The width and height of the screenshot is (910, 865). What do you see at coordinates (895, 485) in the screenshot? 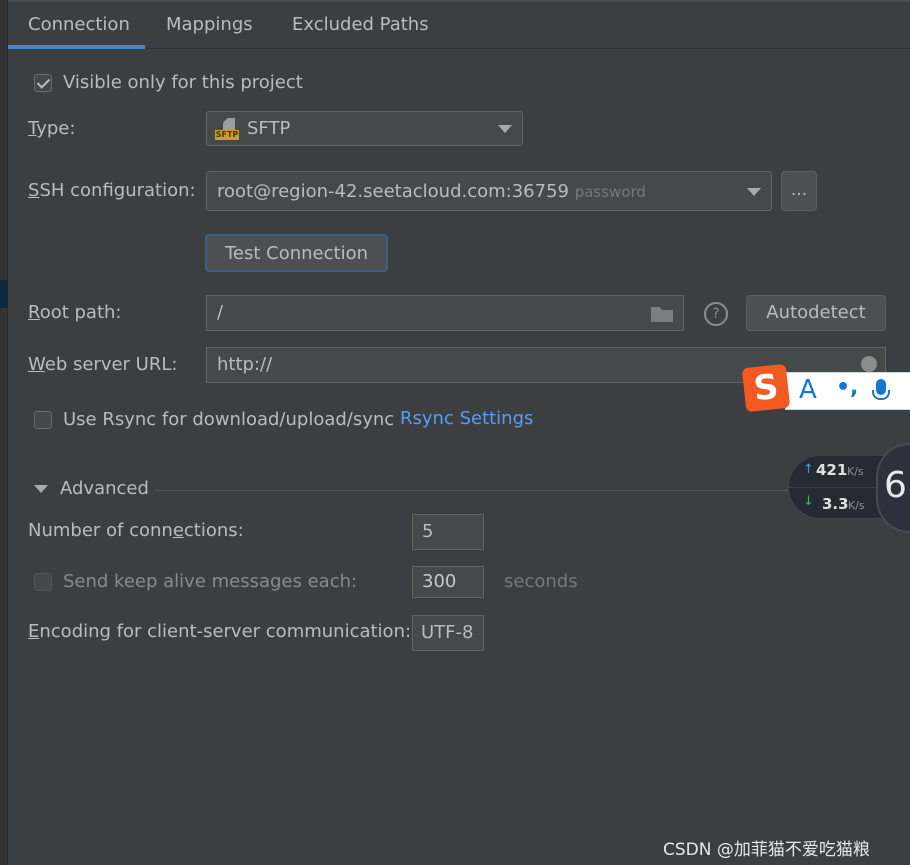
I see `gauge-value: 6` at bounding box center [895, 485].